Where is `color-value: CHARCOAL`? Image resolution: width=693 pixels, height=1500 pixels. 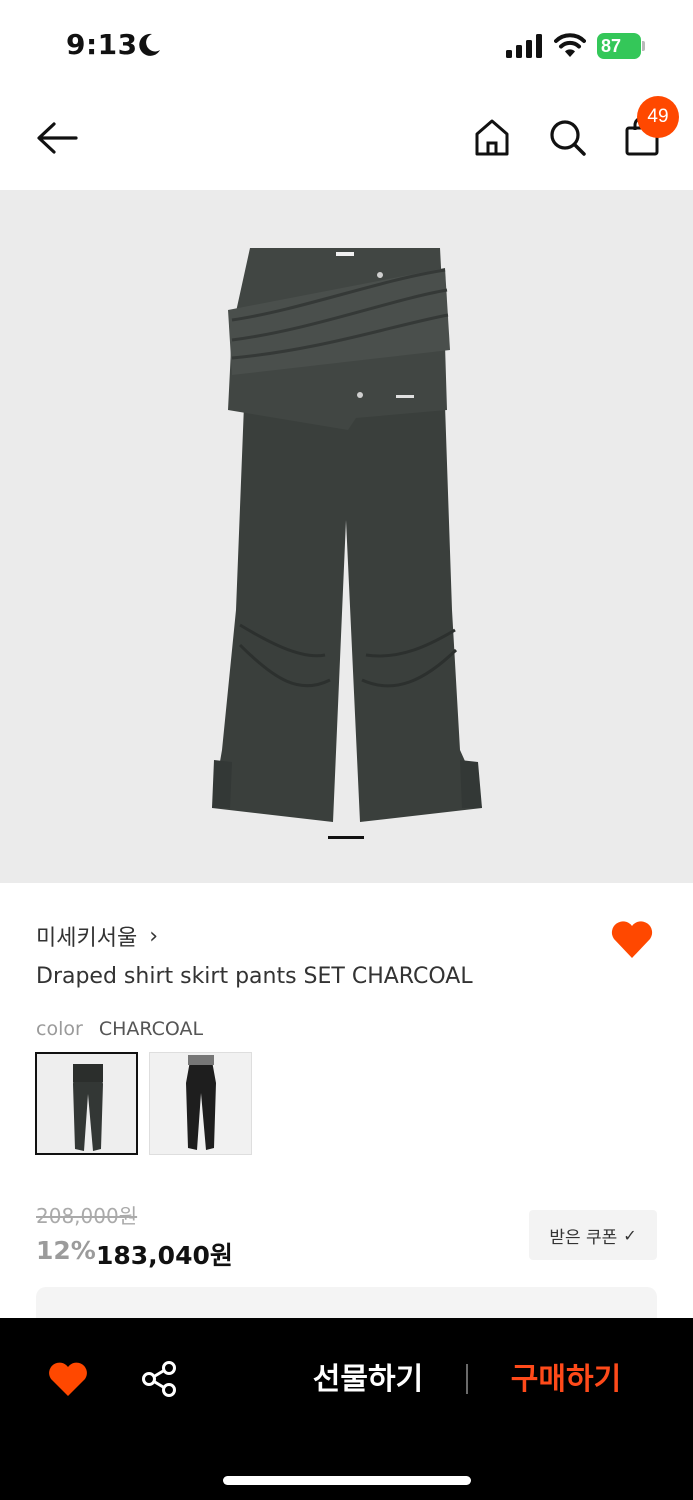
color-value: CHARCOAL is located at coordinates (151, 1029).